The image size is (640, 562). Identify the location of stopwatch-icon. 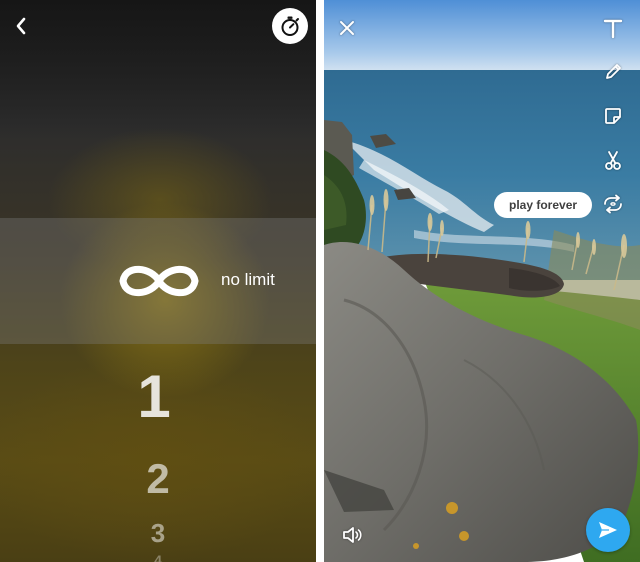
(290, 26).